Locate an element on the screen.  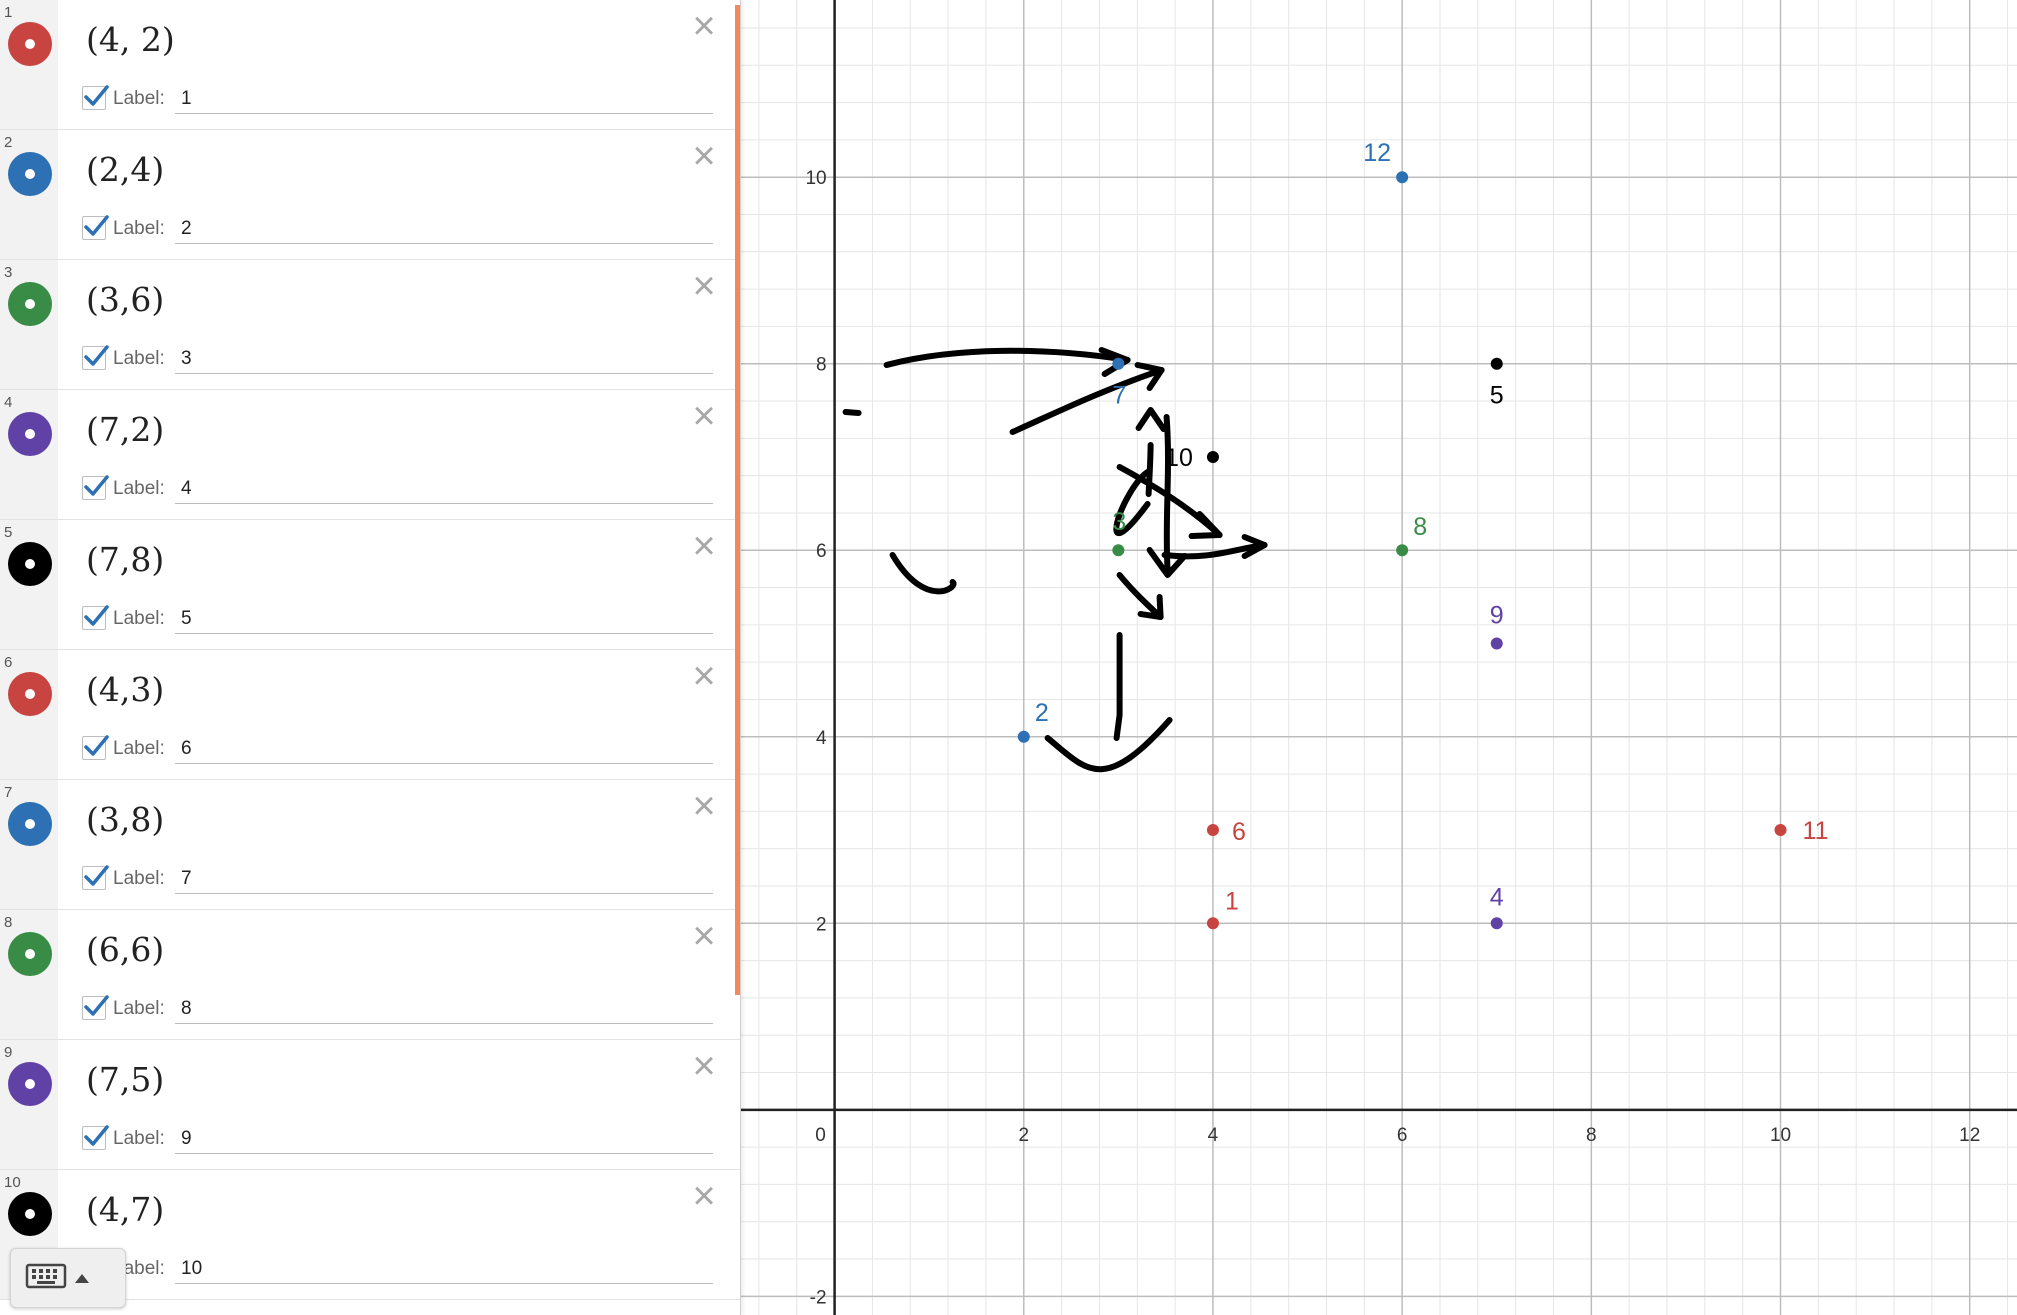
expression-latex: (7,8) is located at coordinates (125, 559).